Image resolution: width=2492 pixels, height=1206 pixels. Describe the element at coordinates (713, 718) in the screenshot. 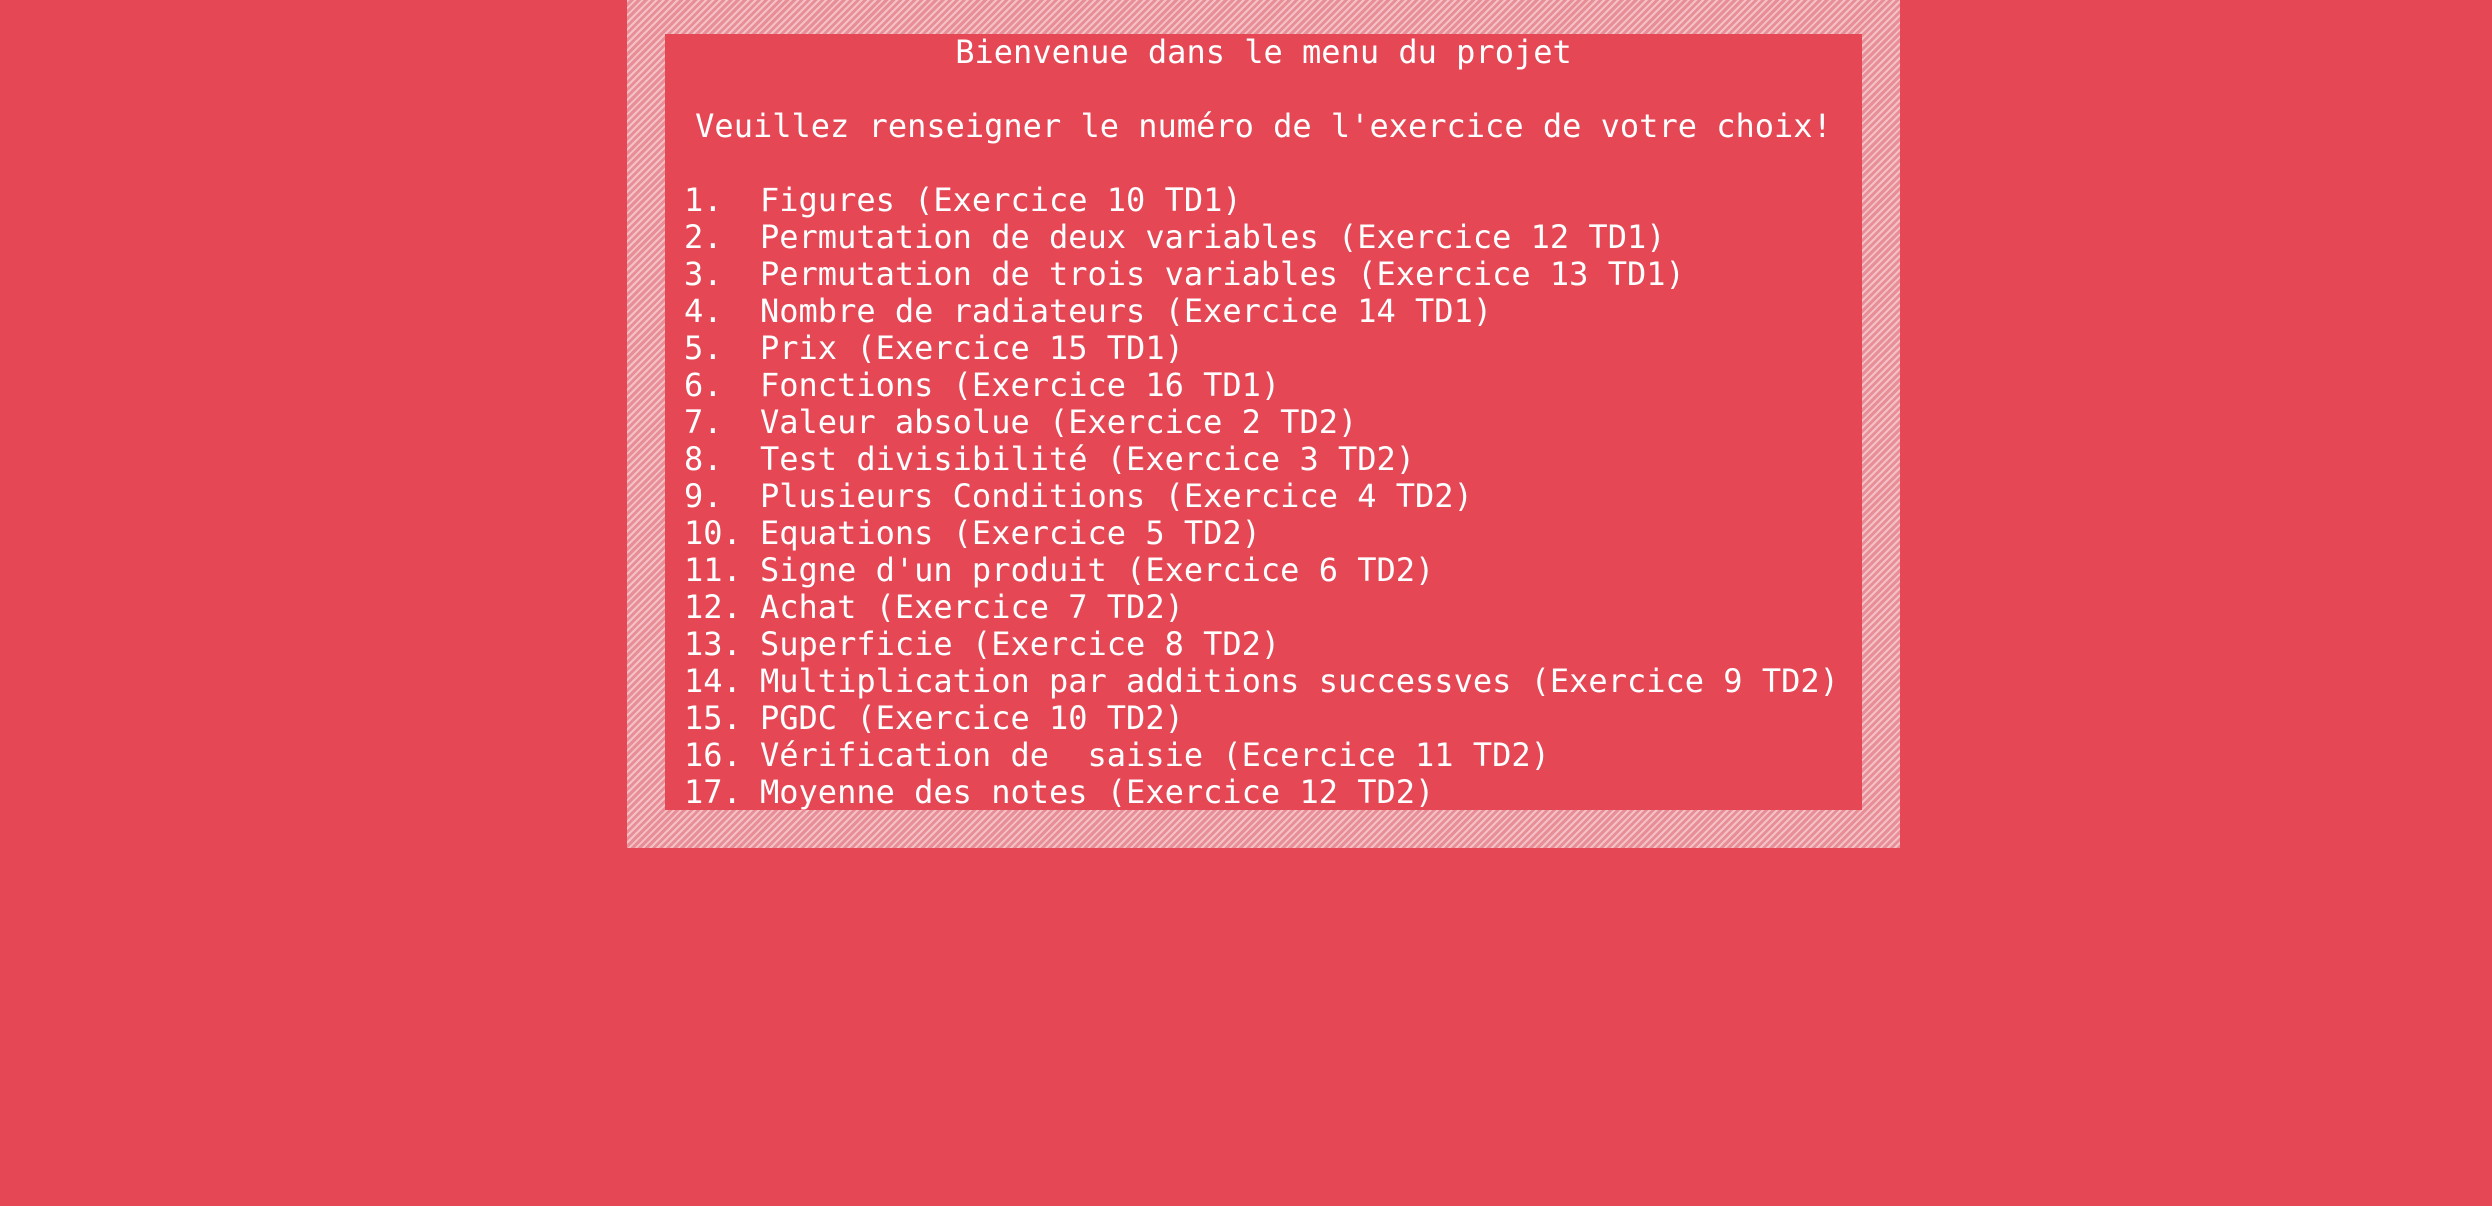

I see `menu-item-number: 15.` at that location.